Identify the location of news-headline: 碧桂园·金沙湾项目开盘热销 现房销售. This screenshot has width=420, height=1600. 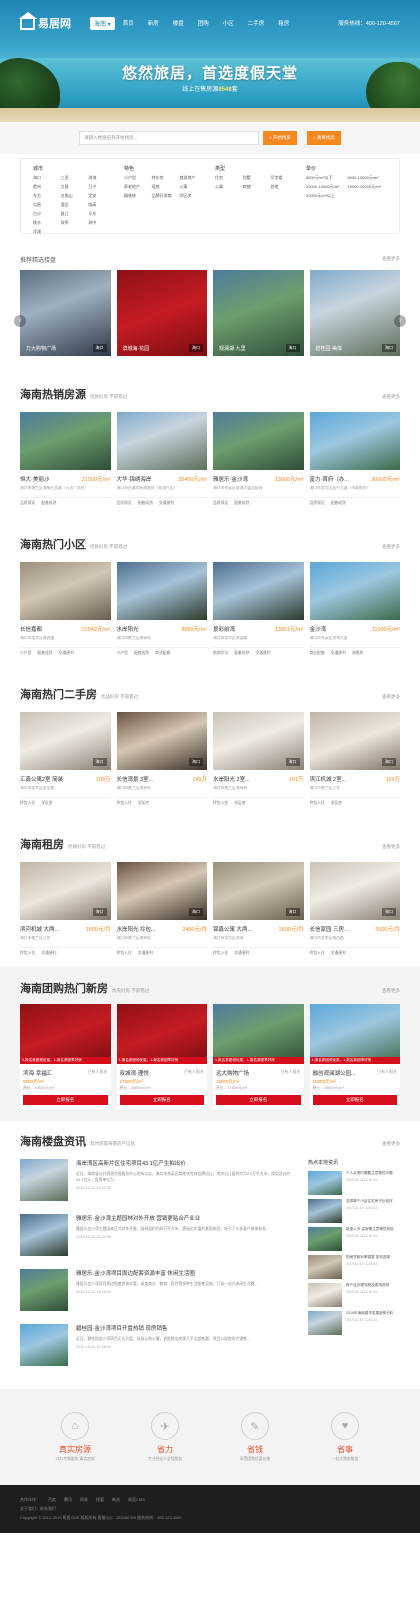
(186, 1328).